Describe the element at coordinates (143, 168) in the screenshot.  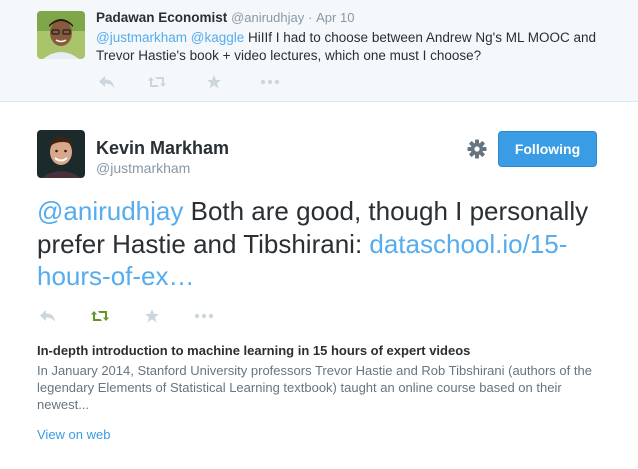
I see `main-author-handle: @justmarkham` at that location.